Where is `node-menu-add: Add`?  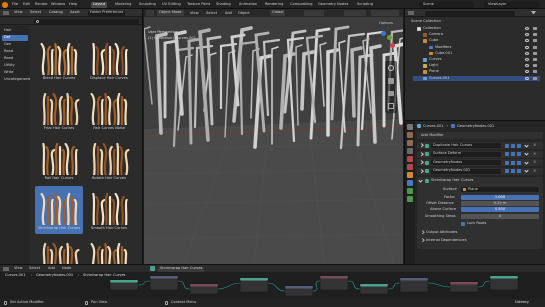
node-menu-add: Add is located at coordinates (51, 268).